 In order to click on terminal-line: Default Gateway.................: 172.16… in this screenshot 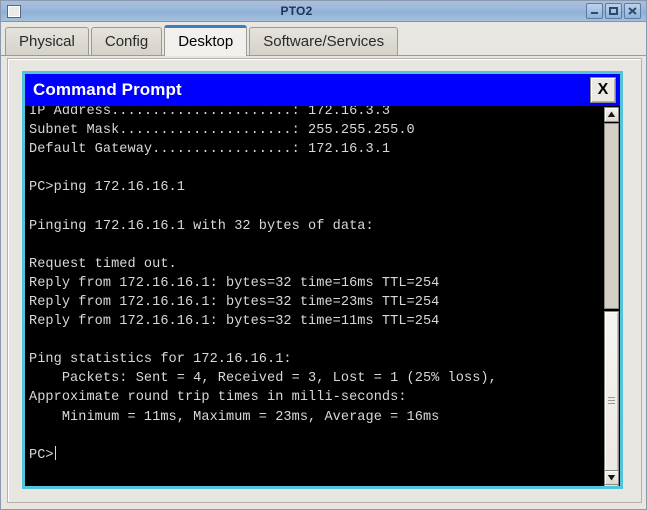, I will do `click(210, 150)`.